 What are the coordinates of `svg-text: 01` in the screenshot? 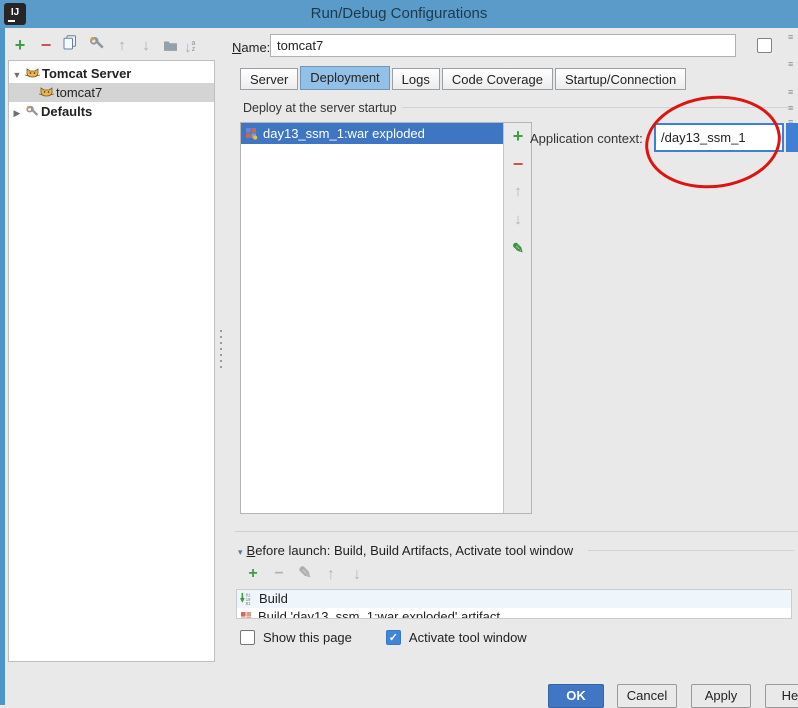 It's located at (248, 604).